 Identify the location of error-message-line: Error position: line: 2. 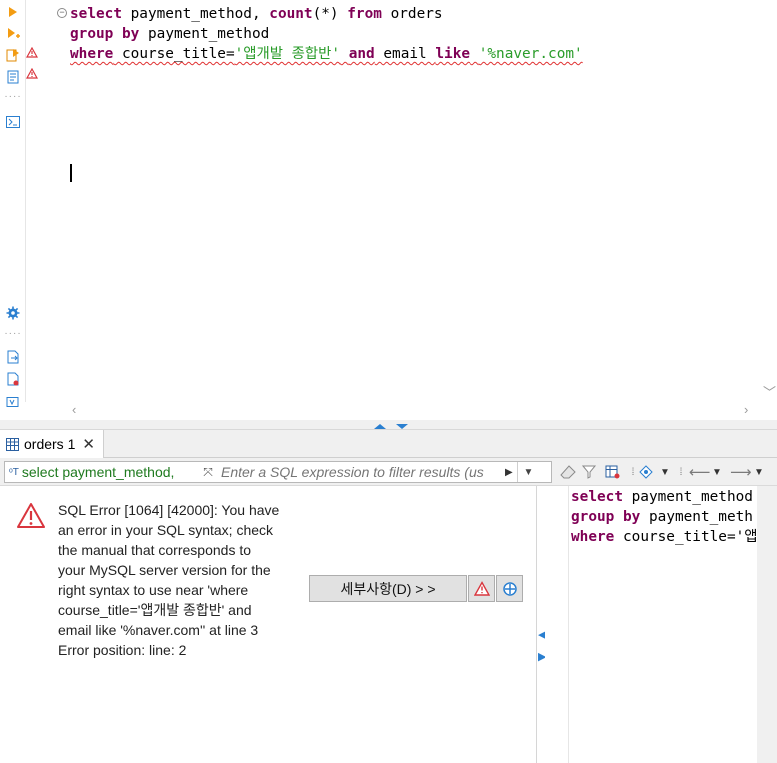
(122, 650).